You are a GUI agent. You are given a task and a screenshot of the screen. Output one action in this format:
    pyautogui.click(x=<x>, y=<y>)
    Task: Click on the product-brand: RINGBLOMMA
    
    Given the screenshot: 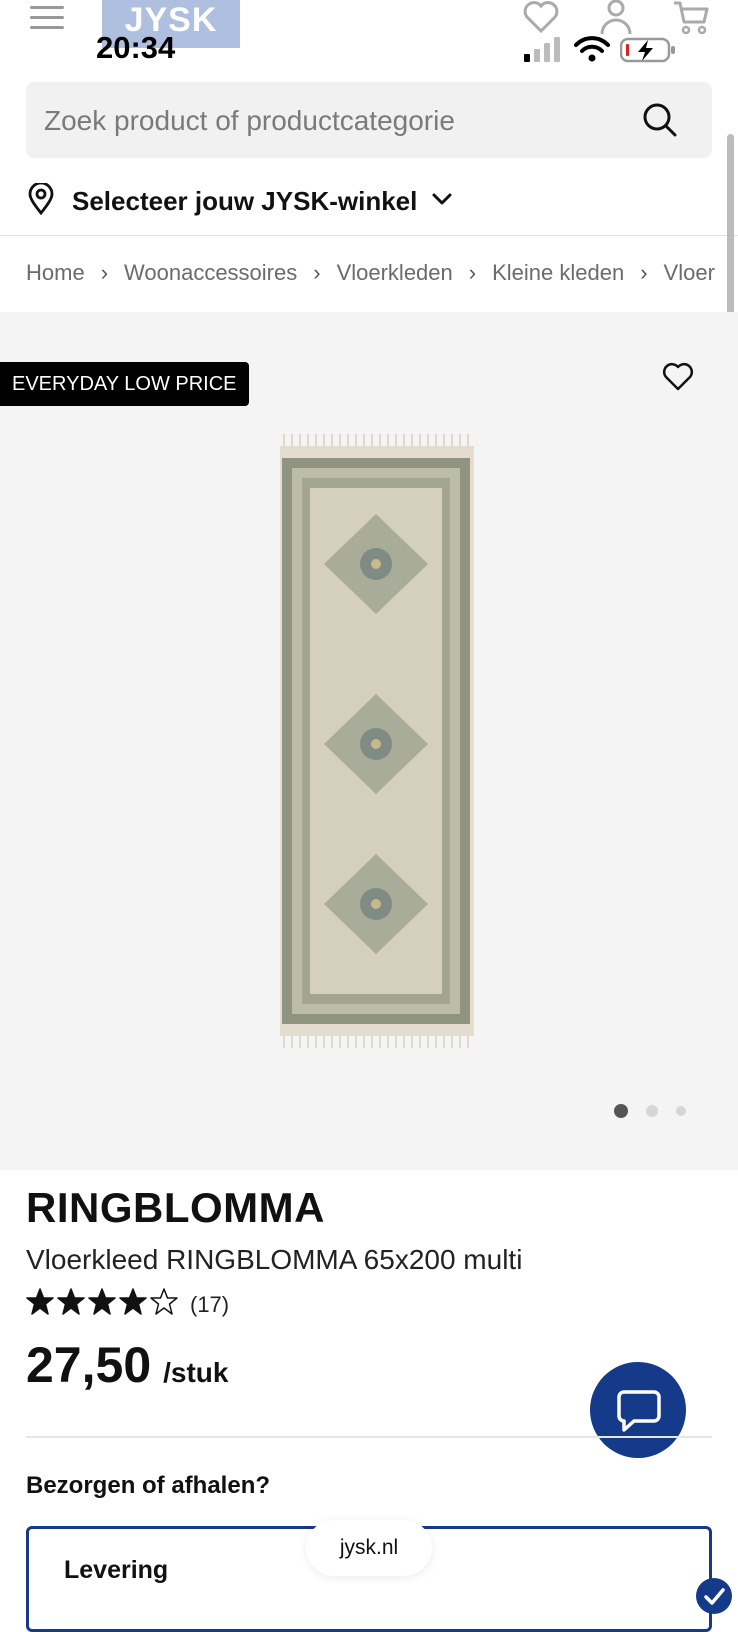 What is the action you would take?
    pyautogui.click(x=175, y=1207)
    